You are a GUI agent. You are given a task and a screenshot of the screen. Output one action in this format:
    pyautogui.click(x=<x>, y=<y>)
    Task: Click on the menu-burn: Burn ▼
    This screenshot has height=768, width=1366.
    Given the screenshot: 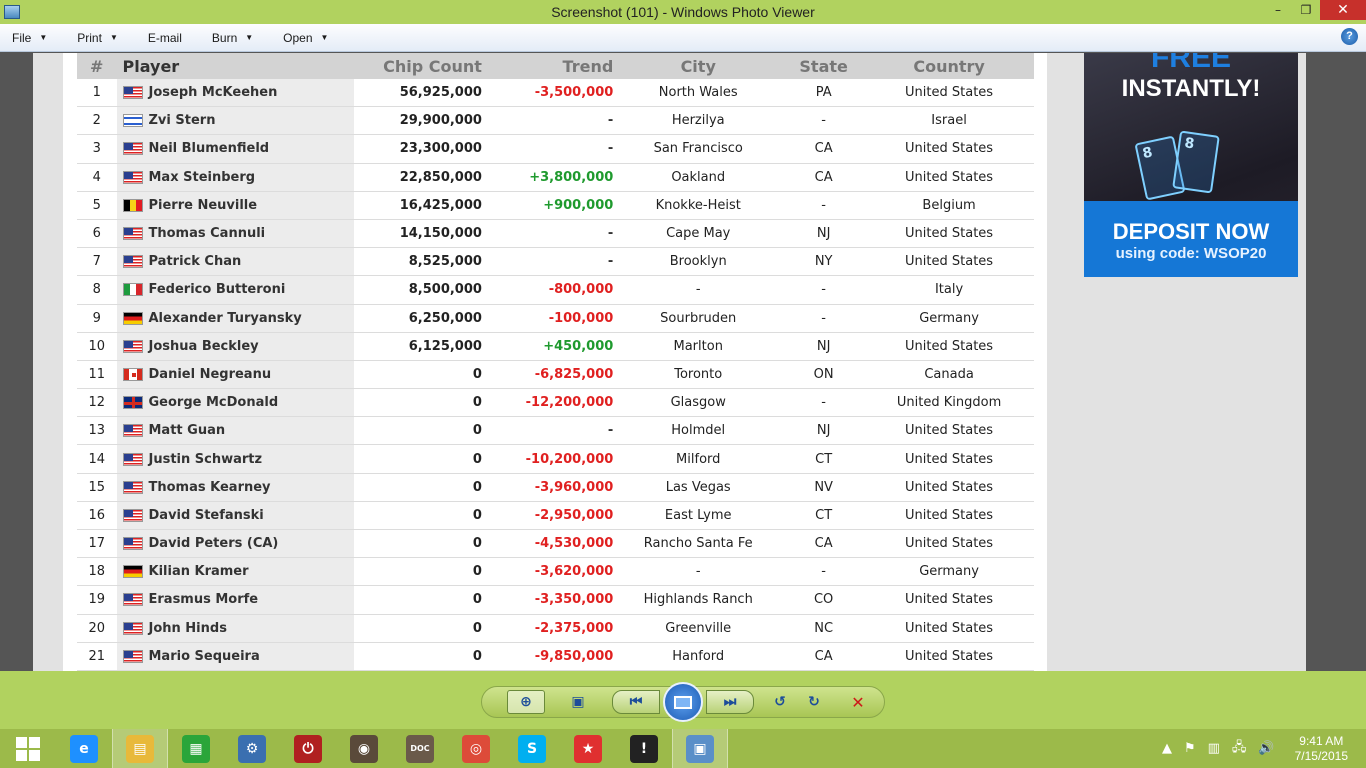 What is the action you would take?
    pyautogui.click(x=232, y=38)
    